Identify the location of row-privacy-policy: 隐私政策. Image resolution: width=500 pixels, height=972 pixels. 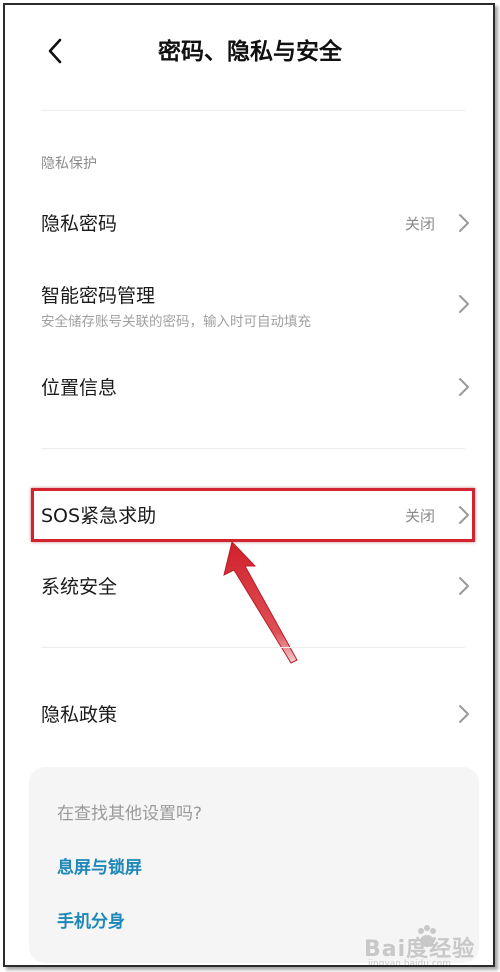
(250, 714).